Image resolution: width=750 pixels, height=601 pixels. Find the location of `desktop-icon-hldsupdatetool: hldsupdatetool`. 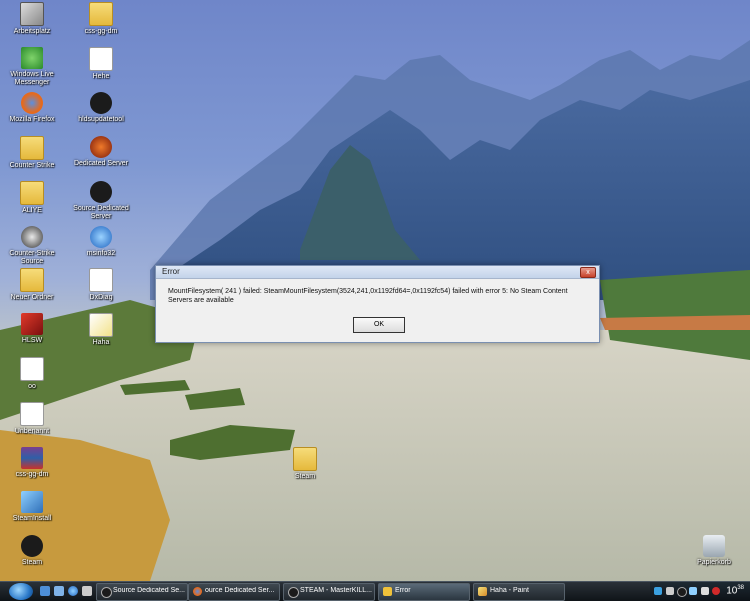

desktop-icon-hldsupdatetool: hldsupdatetool is located at coordinates (101, 108).